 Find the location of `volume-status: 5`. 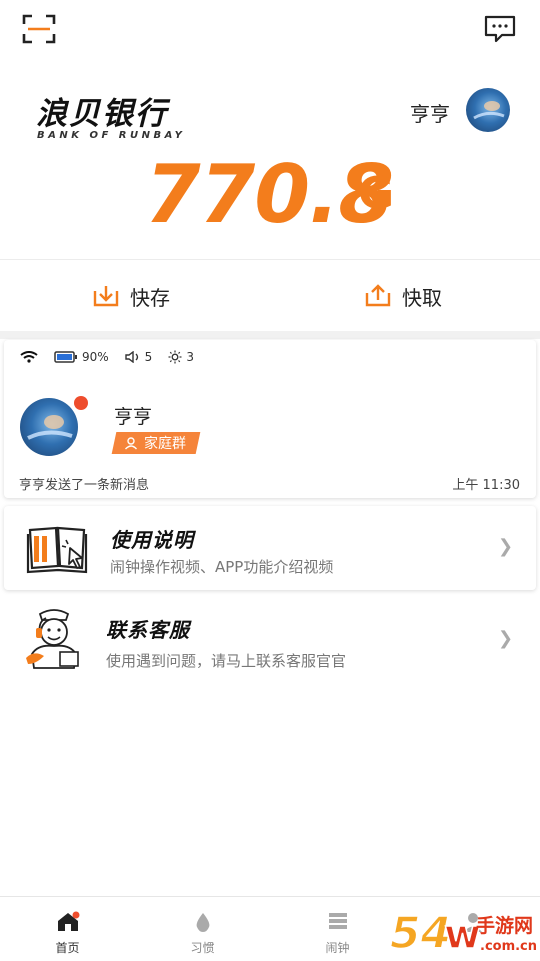

volume-status: 5 is located at coordinates (138, 357).